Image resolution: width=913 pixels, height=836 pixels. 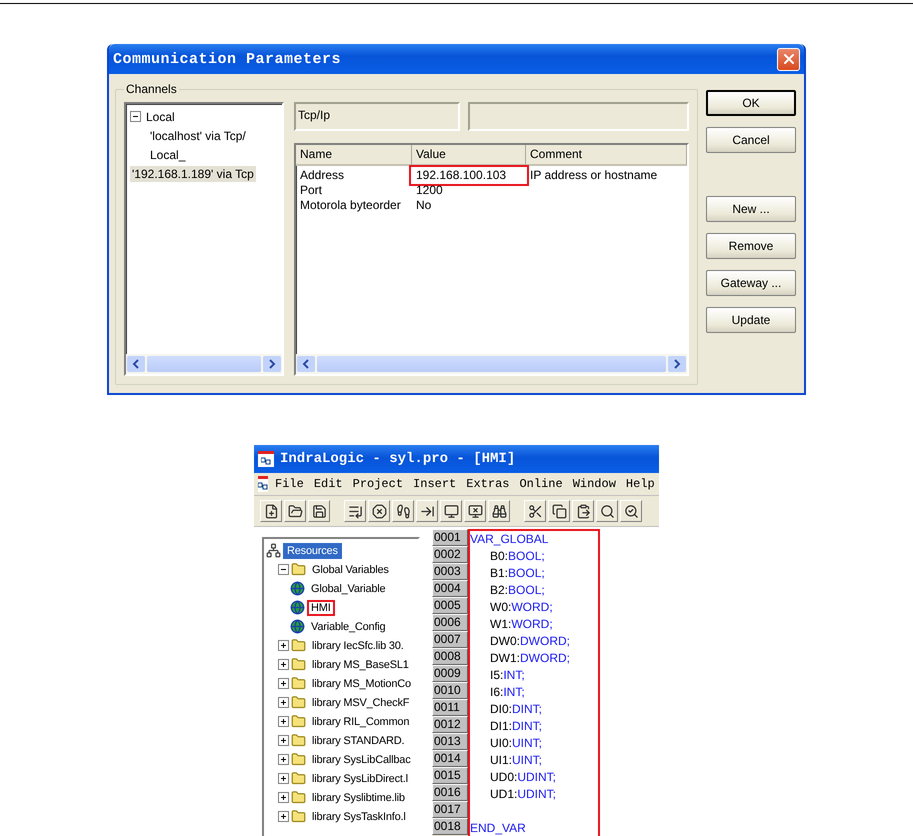 What do you see at coordinates (168, 154) in the screenshot?
I see `channel-item: Local_` at bounding box center [168, 154].